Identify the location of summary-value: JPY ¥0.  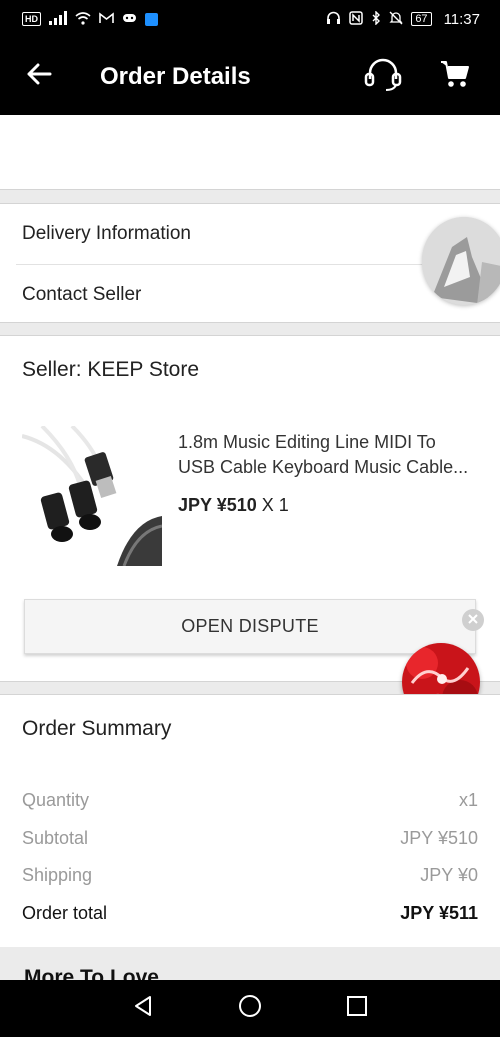
(449, 875).